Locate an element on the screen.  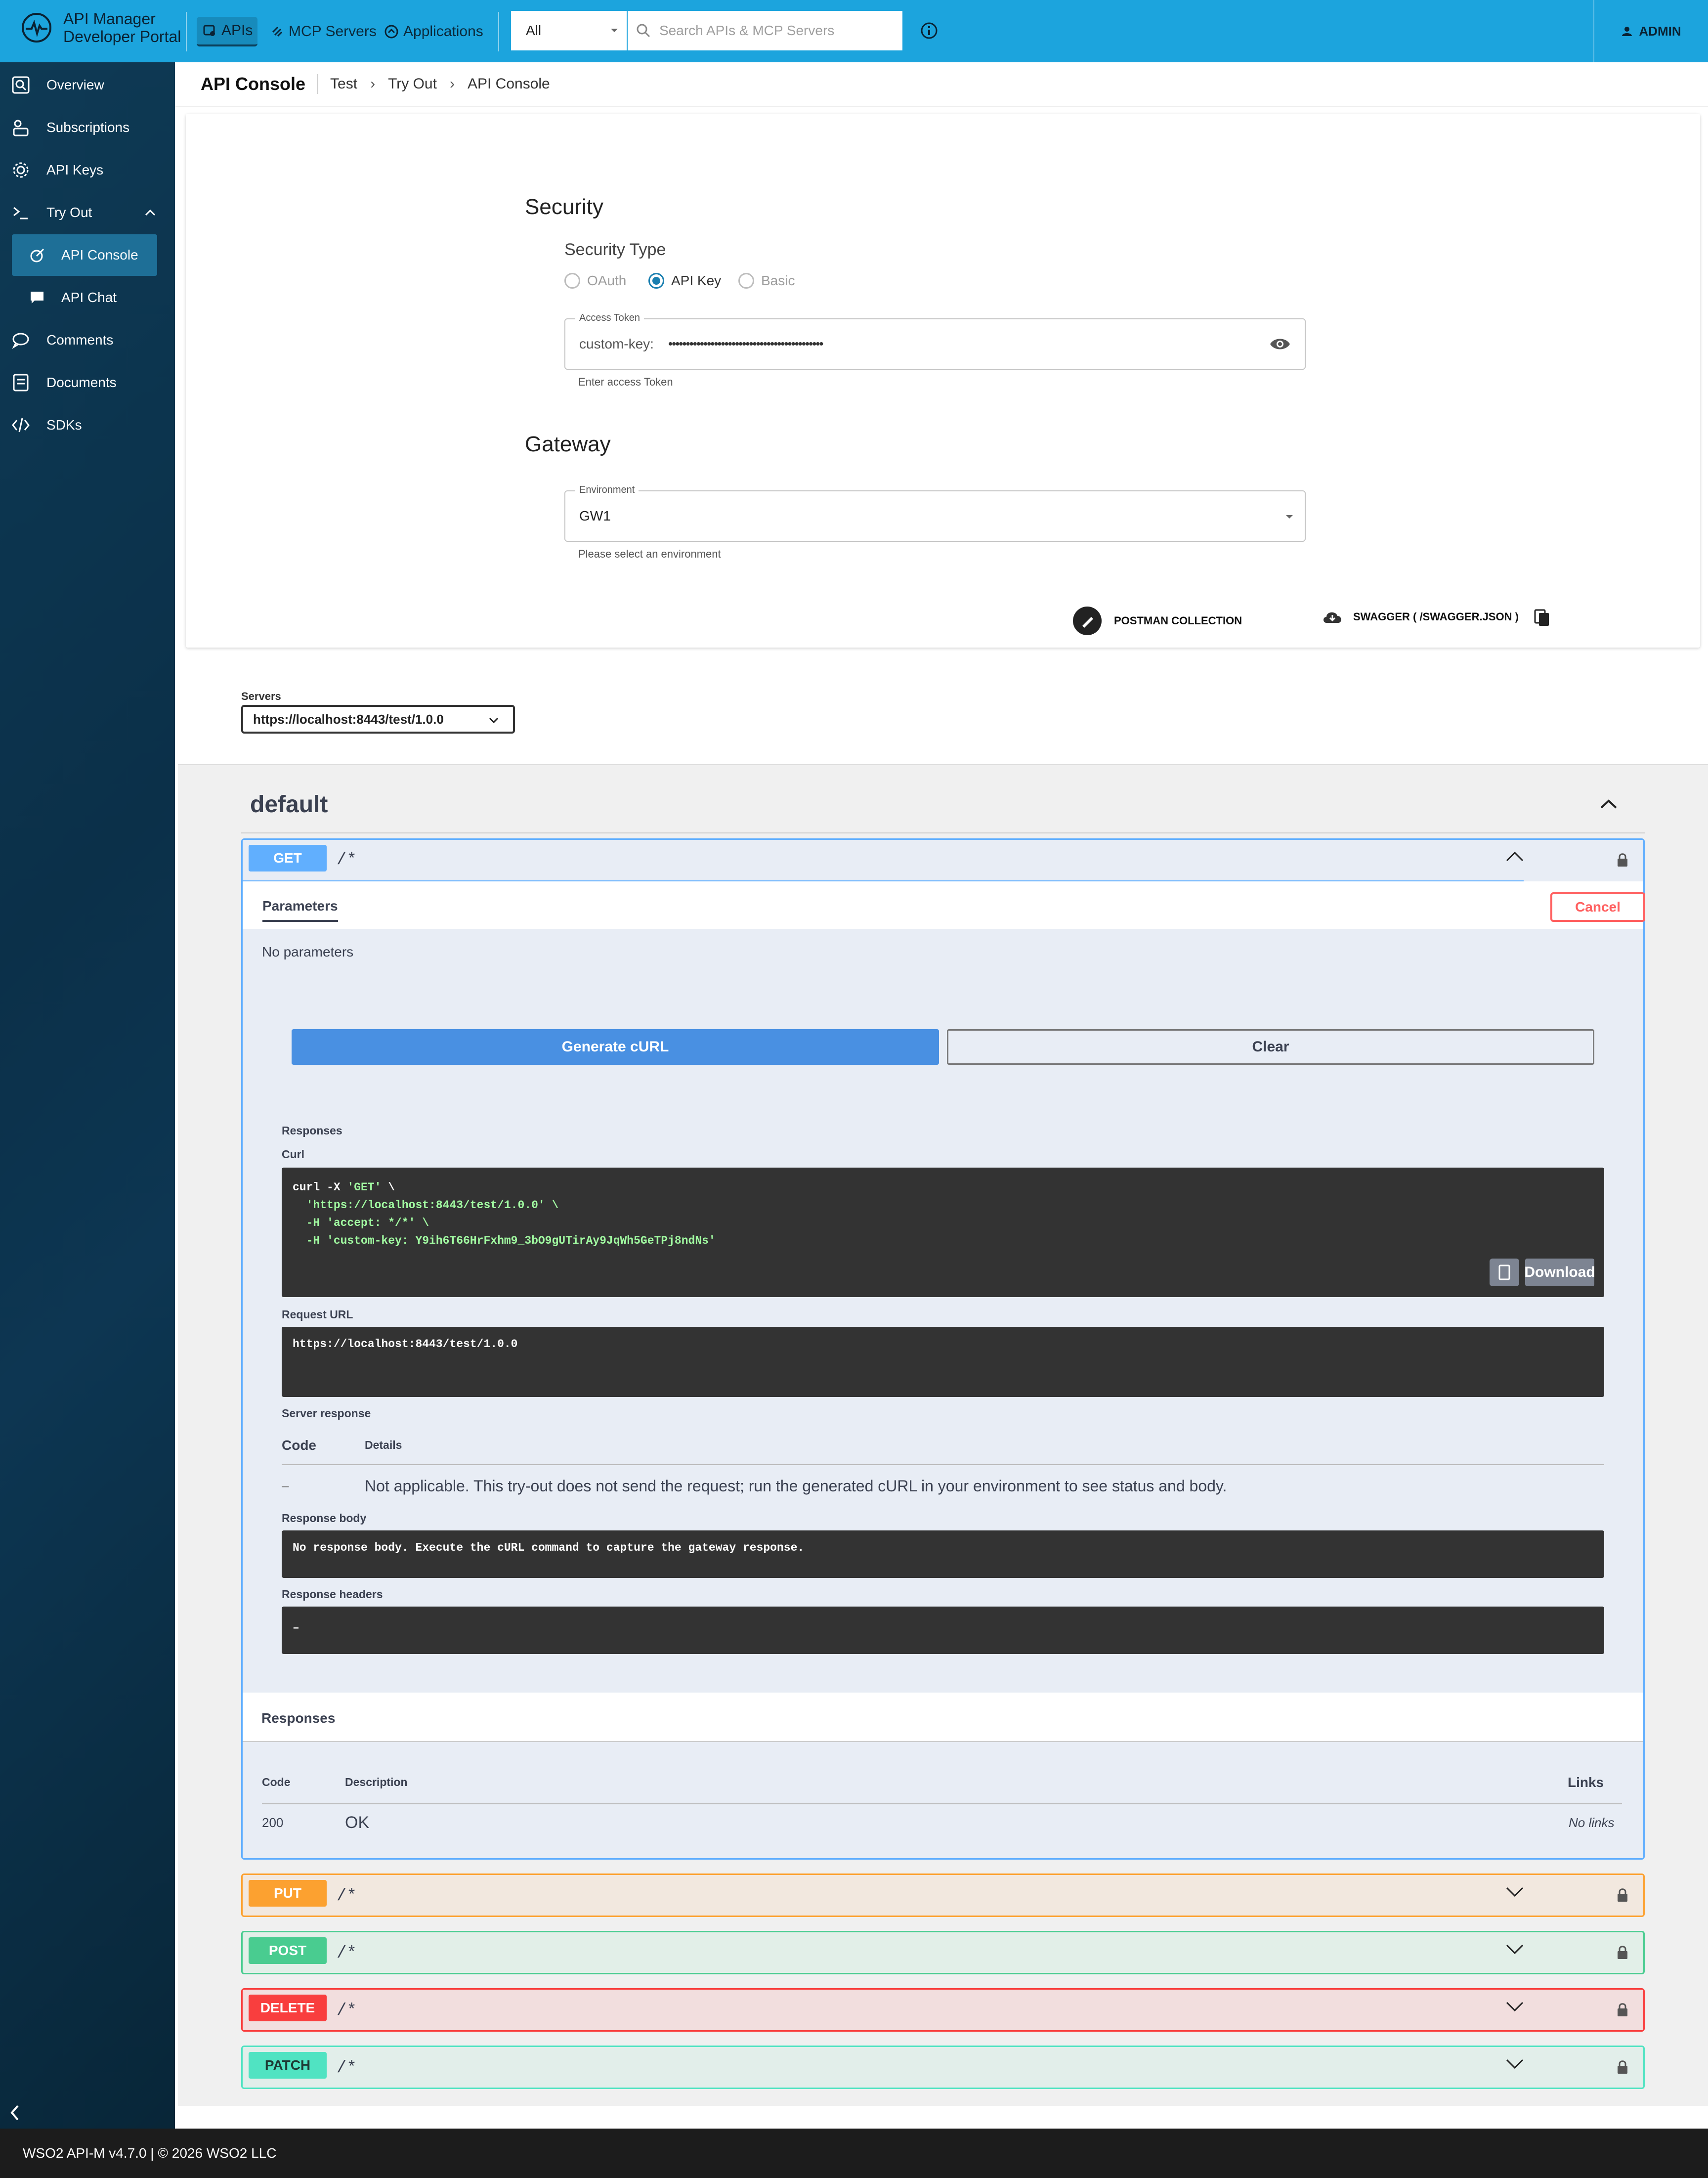
opblock-patch: PATCH /* is located at coordinates (943, 2067).